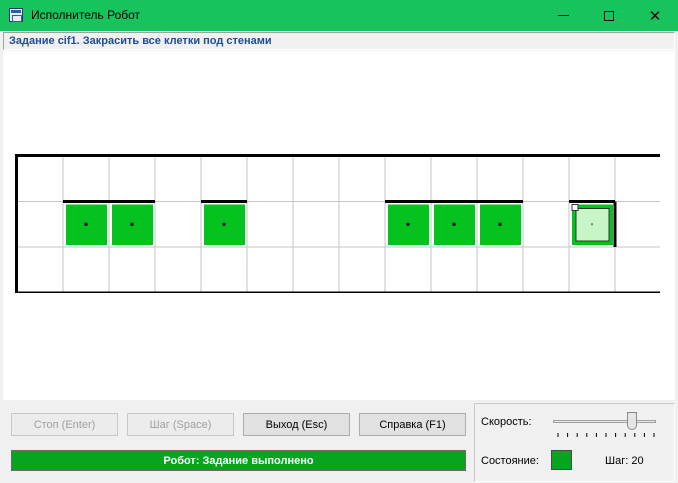  I want to click on exit-button: Выход (Esc), so click(296, 424).